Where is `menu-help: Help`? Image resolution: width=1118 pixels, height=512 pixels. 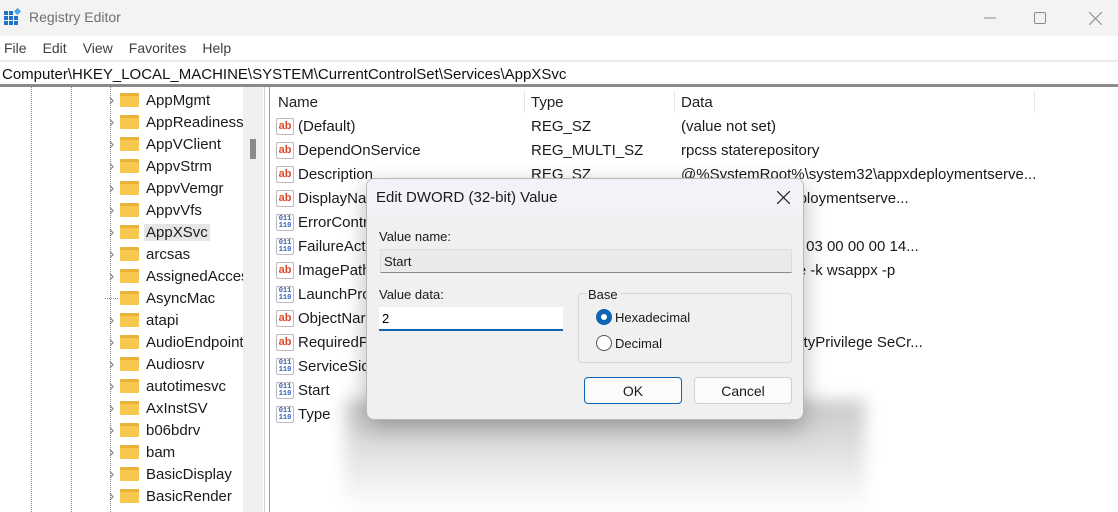
menu-help: Help is located at coordinates (216, 48).